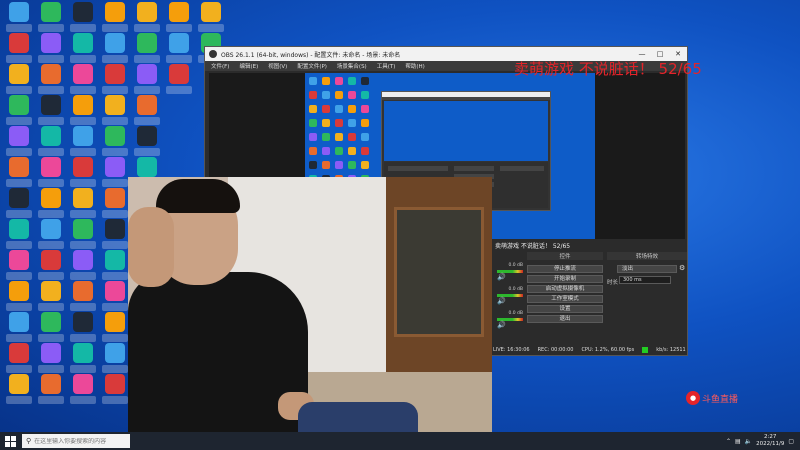 The height and width of the screenshot is (450, 800). What do you see at coordinates (220, 66) in the screenshot?
I see `menu-file: 文件(F)` at bounding box center [220, 66].